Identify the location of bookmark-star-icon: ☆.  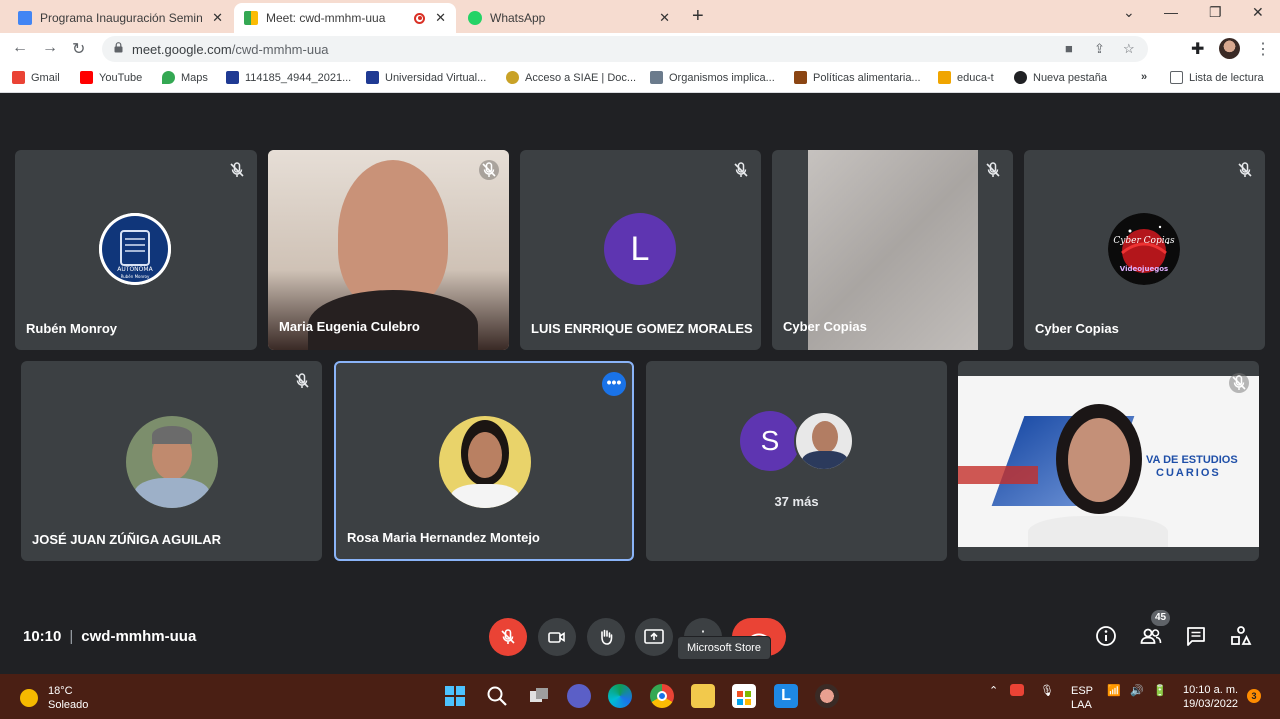
(1129, 49).